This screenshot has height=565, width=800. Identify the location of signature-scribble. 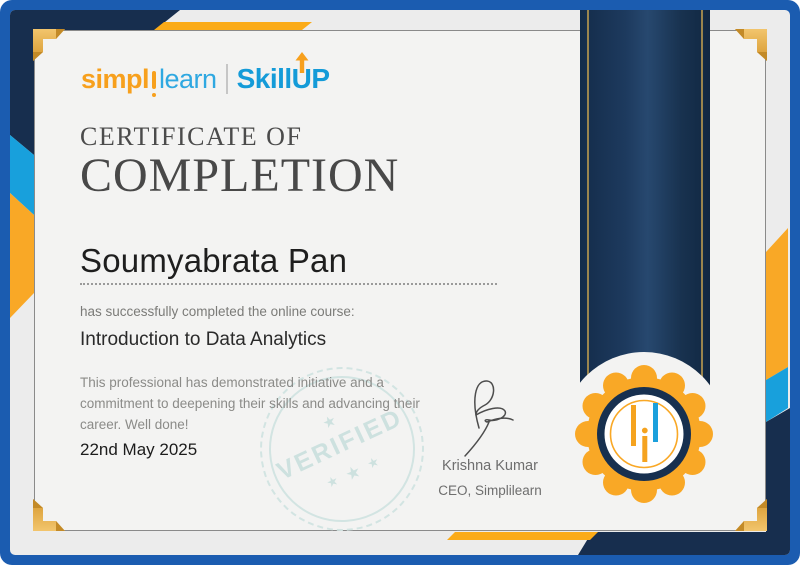
(489, 418).